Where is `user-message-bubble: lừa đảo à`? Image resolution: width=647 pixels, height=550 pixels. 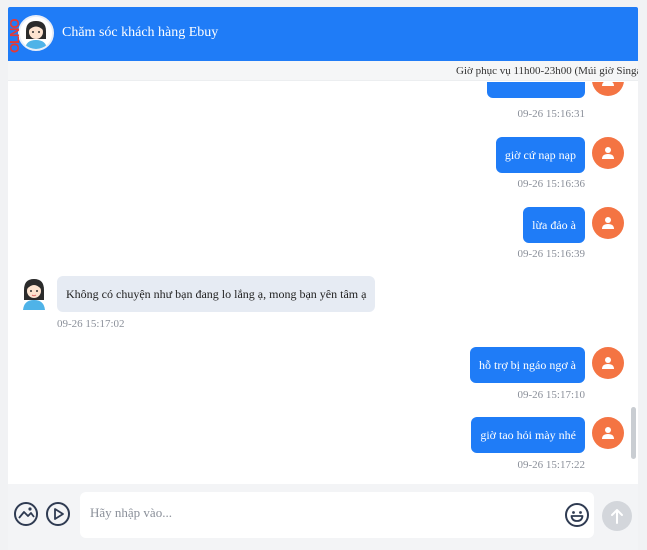
user-message-bubble: lừa đảo à is located at coordinates (554, 225).